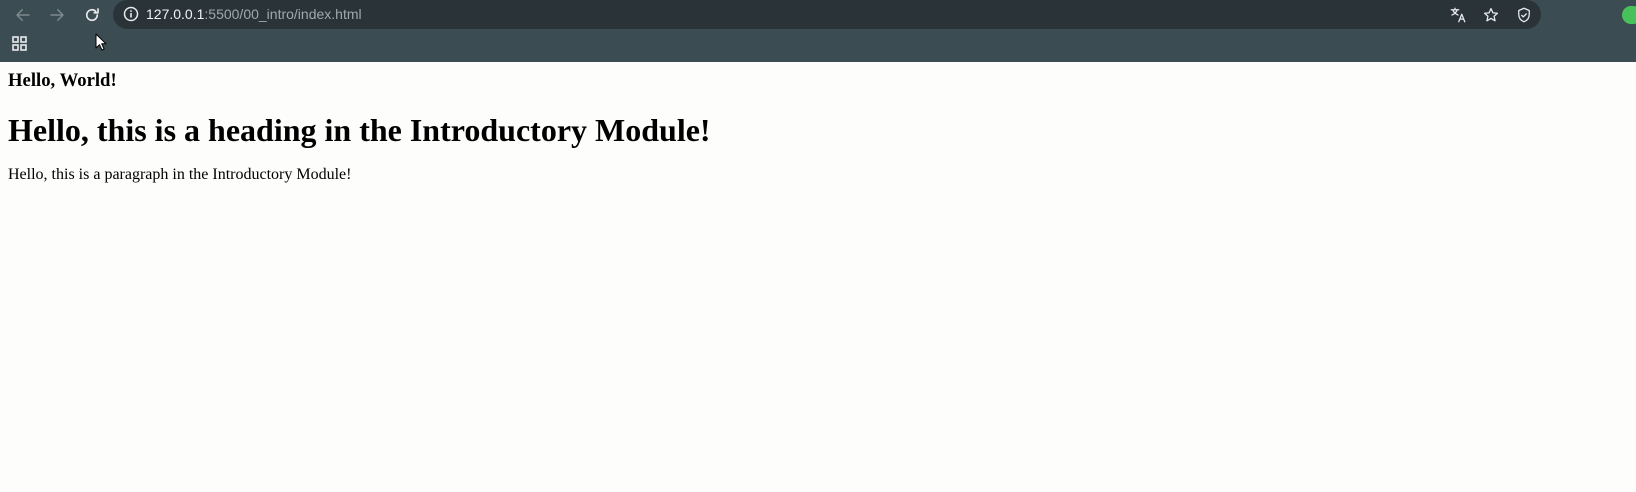 The height and width of the screenshot is (492, 1636). I want to click on arrow-right-icon, so click(57, 15).